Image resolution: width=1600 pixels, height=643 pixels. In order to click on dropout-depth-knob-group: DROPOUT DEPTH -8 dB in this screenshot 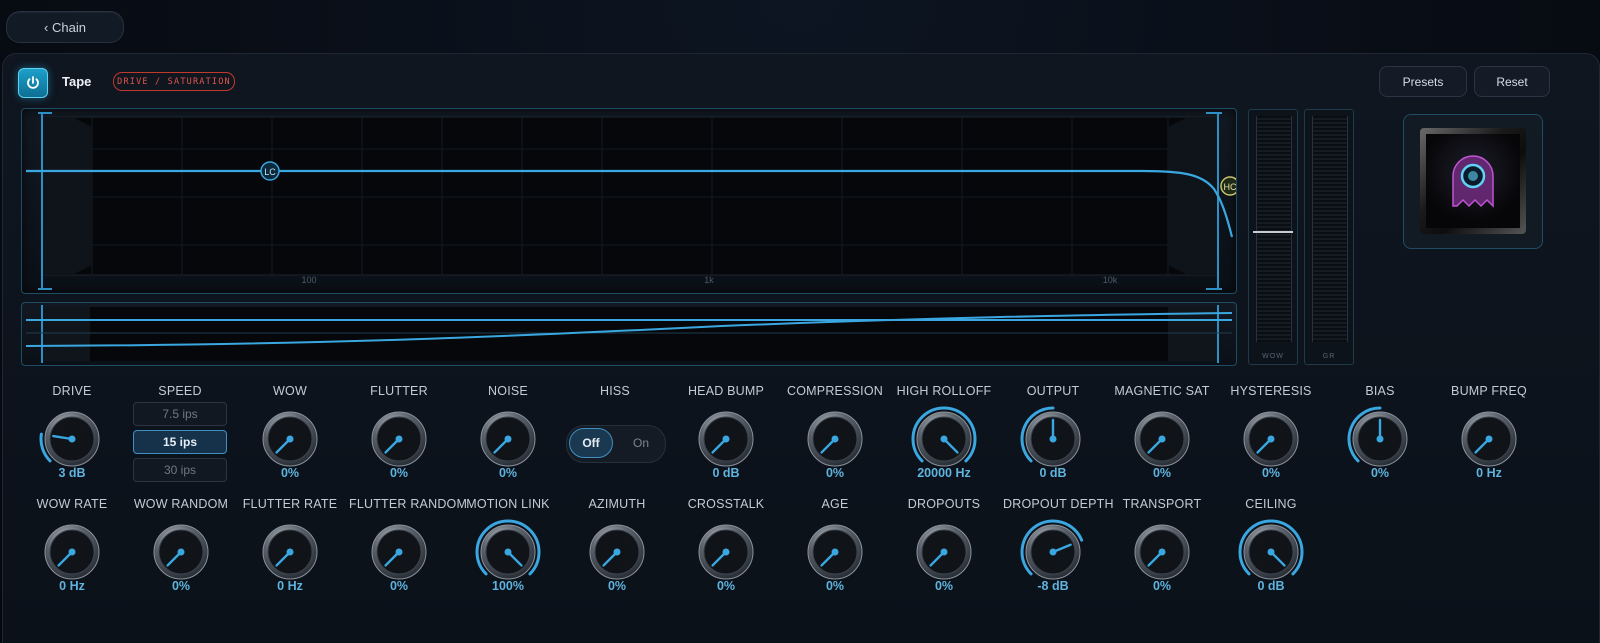, I will do `click(1058, 545)`.